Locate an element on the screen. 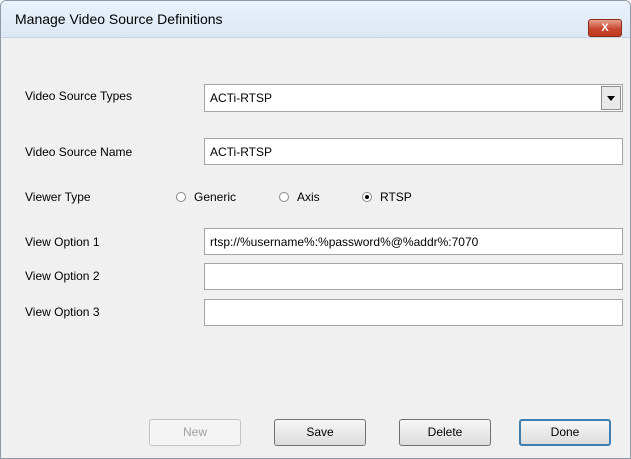 This screenshot has height=459, width=631. window-title: Manage Video Source Definitions is located at coordinates (119, 19).